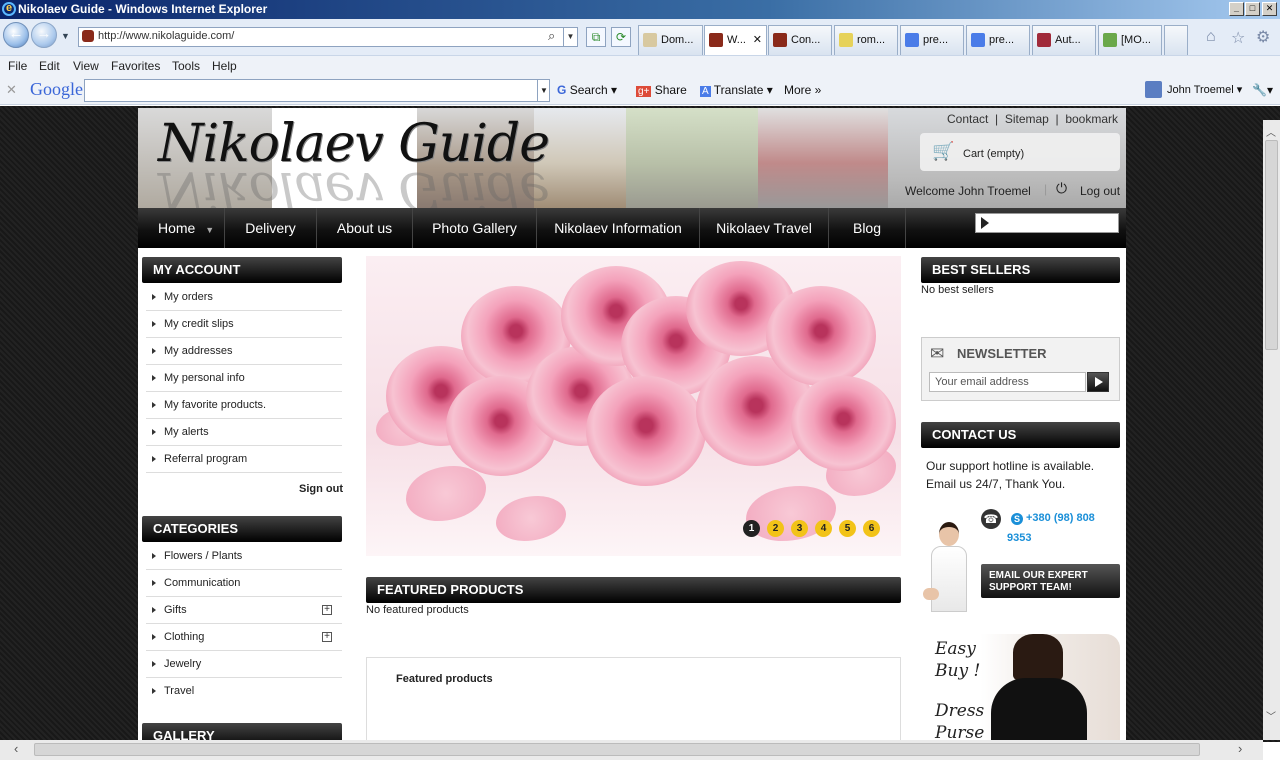 Image resolution: width=1280 pixels, height=760 pixels. What do you see at coordinates (943, 151) in the screenshot?
I see `cart-icon: 🛒` at bounding box center [943, 151].